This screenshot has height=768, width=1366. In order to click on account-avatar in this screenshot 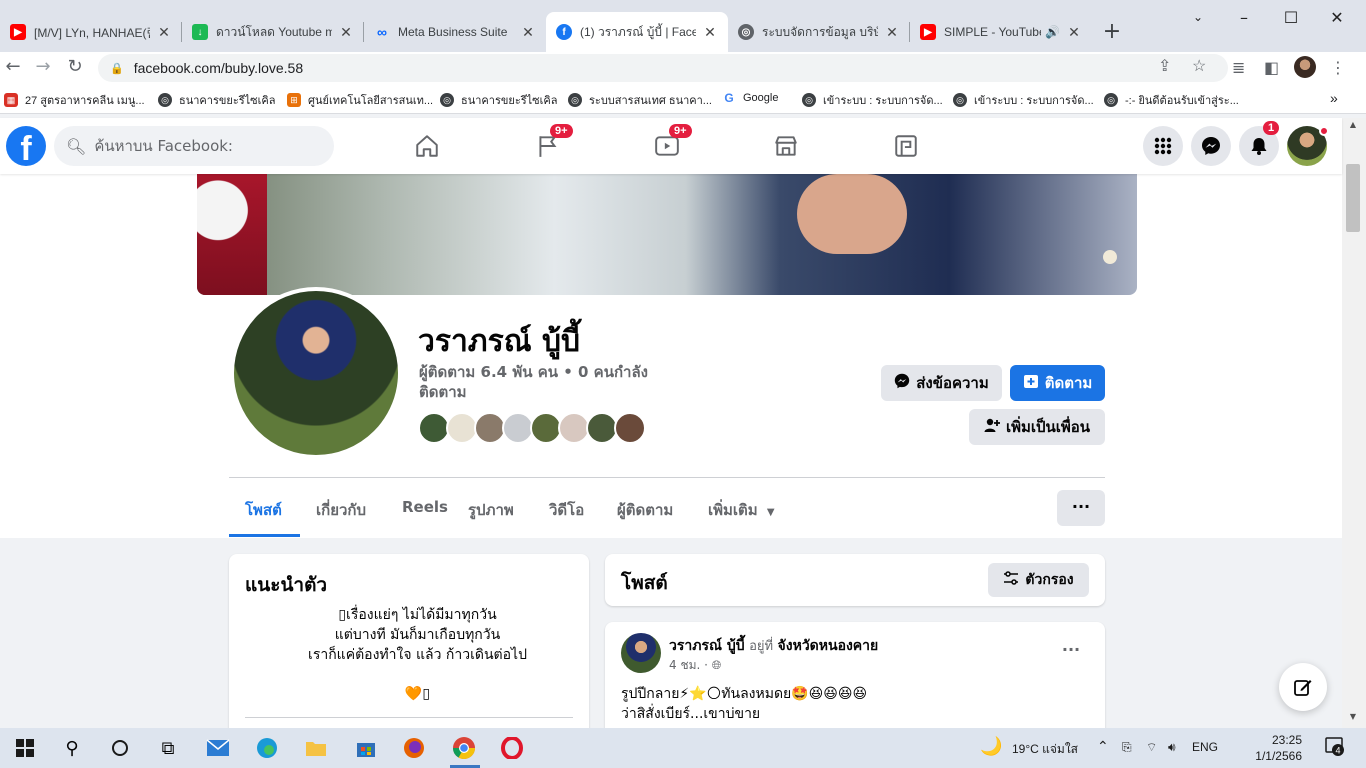, I will do `click(1308, 146)`.